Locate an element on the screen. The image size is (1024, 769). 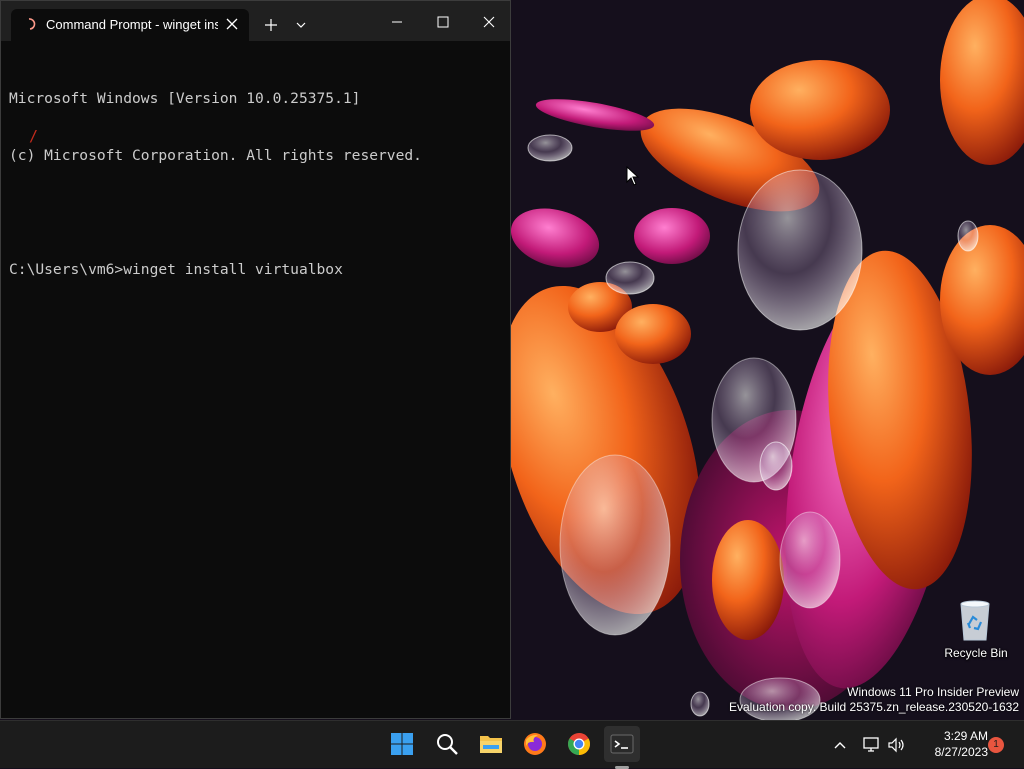
plus-icon is located at coordinates (271, 25).